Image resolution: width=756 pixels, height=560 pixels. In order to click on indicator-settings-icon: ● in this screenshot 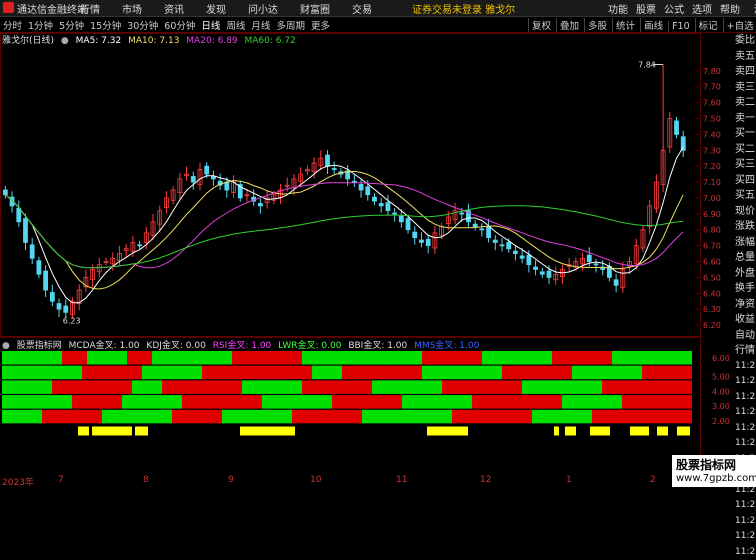, I will do `click(6, 346)`.